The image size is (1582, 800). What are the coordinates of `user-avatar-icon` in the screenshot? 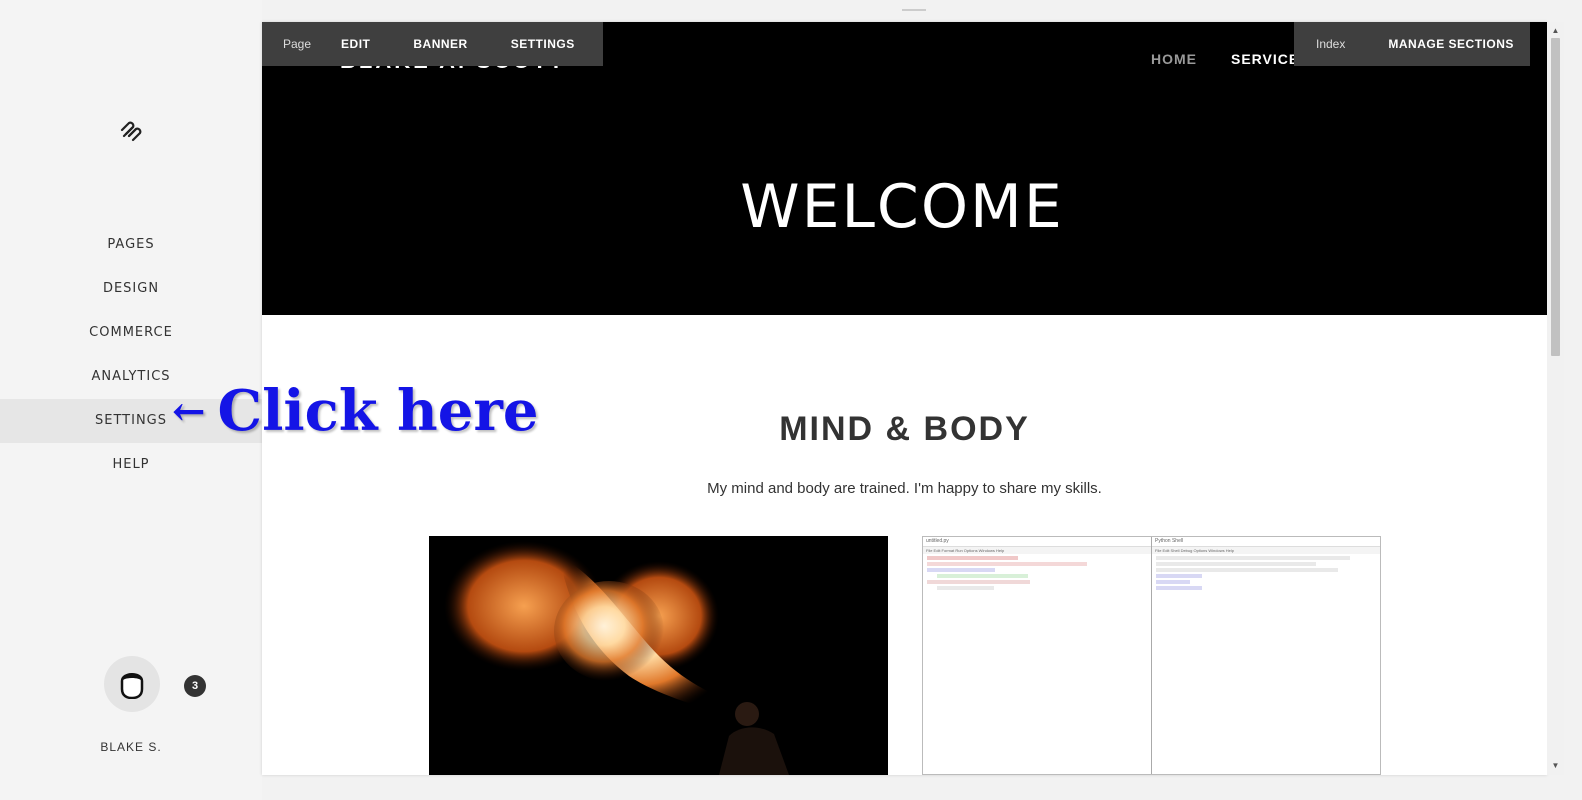 It's located at (132, 684).